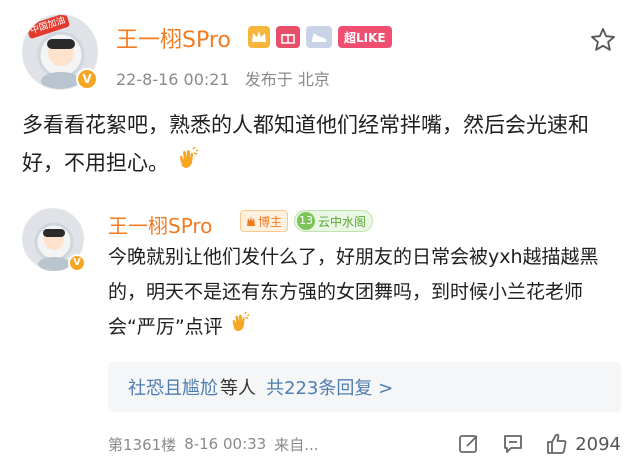 This screenshot has width=641, height=472. Describe the element at coordinates (365, 37) in the screenshot. I see `super-like-badge: 超LIKE` at that location.